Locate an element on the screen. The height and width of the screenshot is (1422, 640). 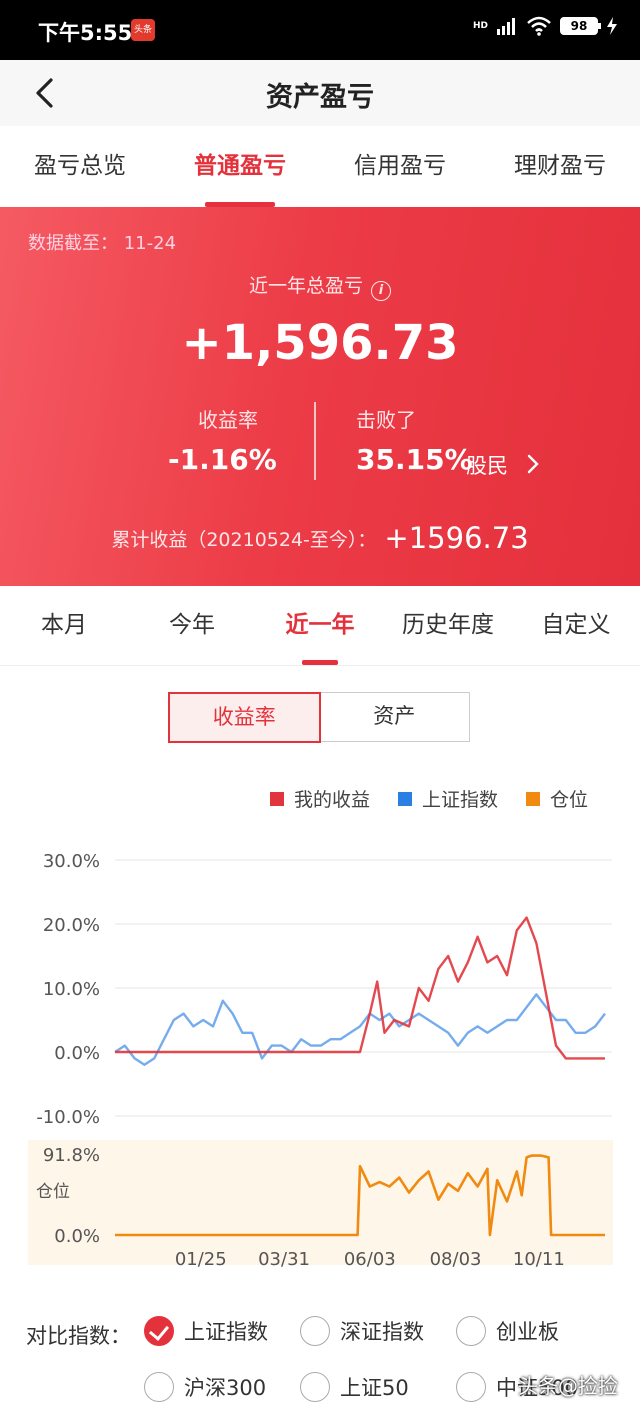
legend-label: 仓位 is located at coordinates (568, 800).